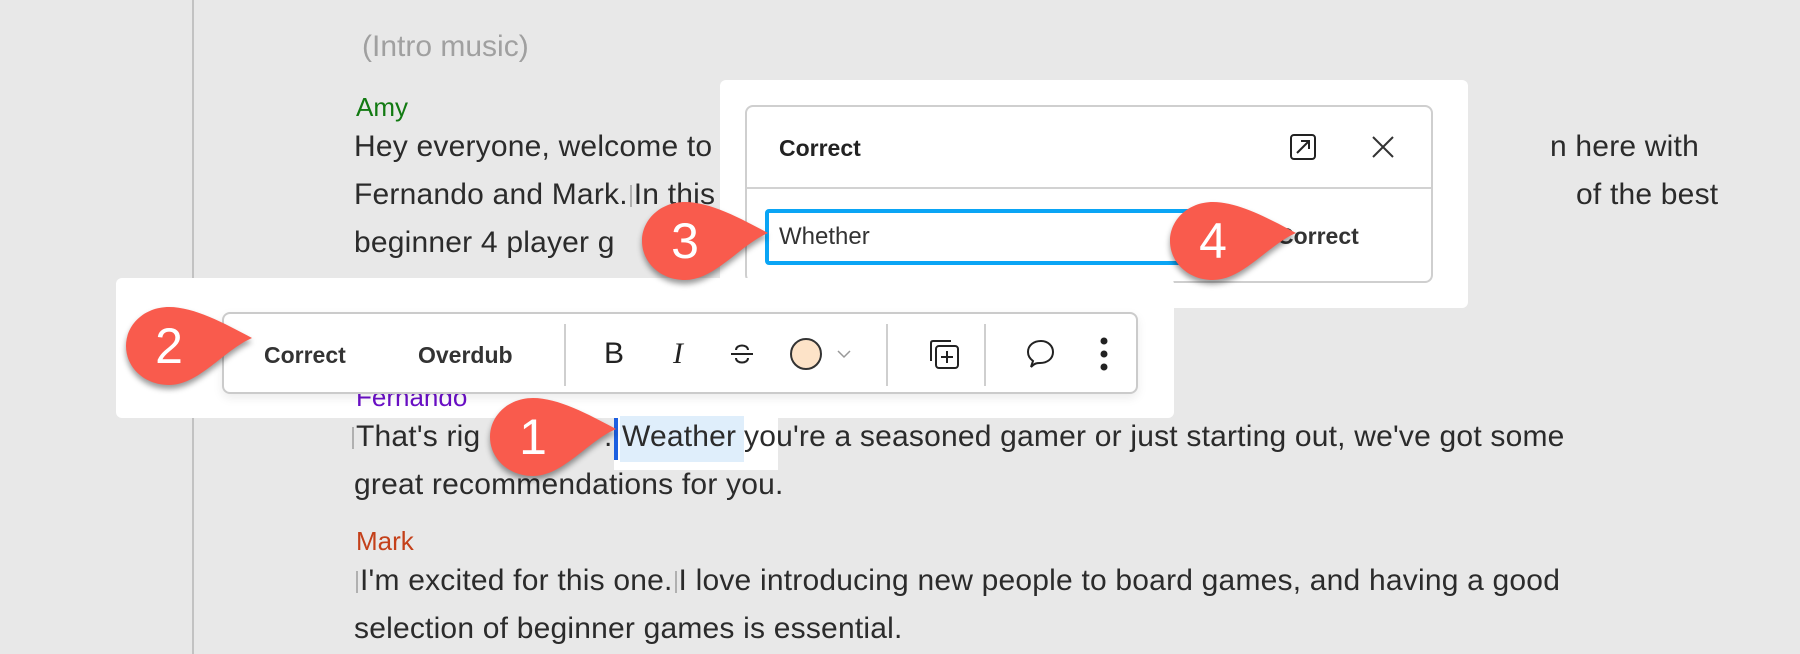 Image resolution: width=1800 pixels, height=654 pixels. What do you see at coordinates (516, 580) in the screenshot?
I see `mark-line-1-a: I'm excited for this one.` at bounding box center [516, 580].